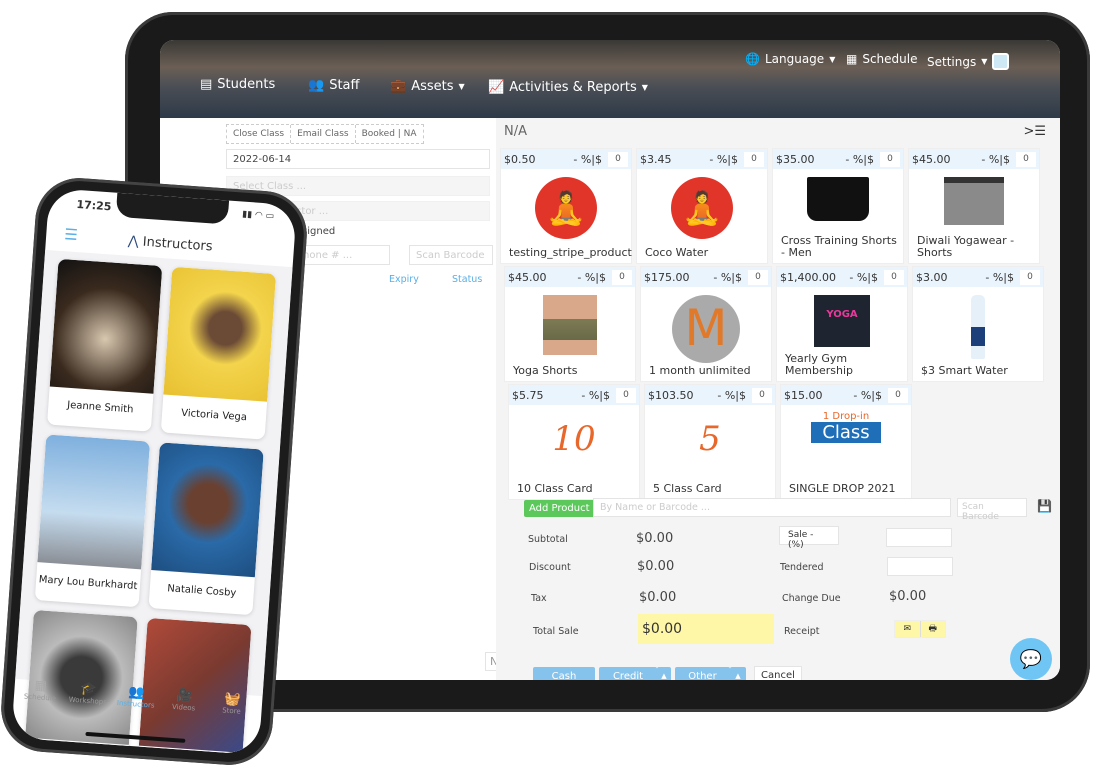 The image size is (1100, 781). What do you see at coordinates (1001, 61) in the screenshot?
I see `avatar` at bounding box center [1001, 61].